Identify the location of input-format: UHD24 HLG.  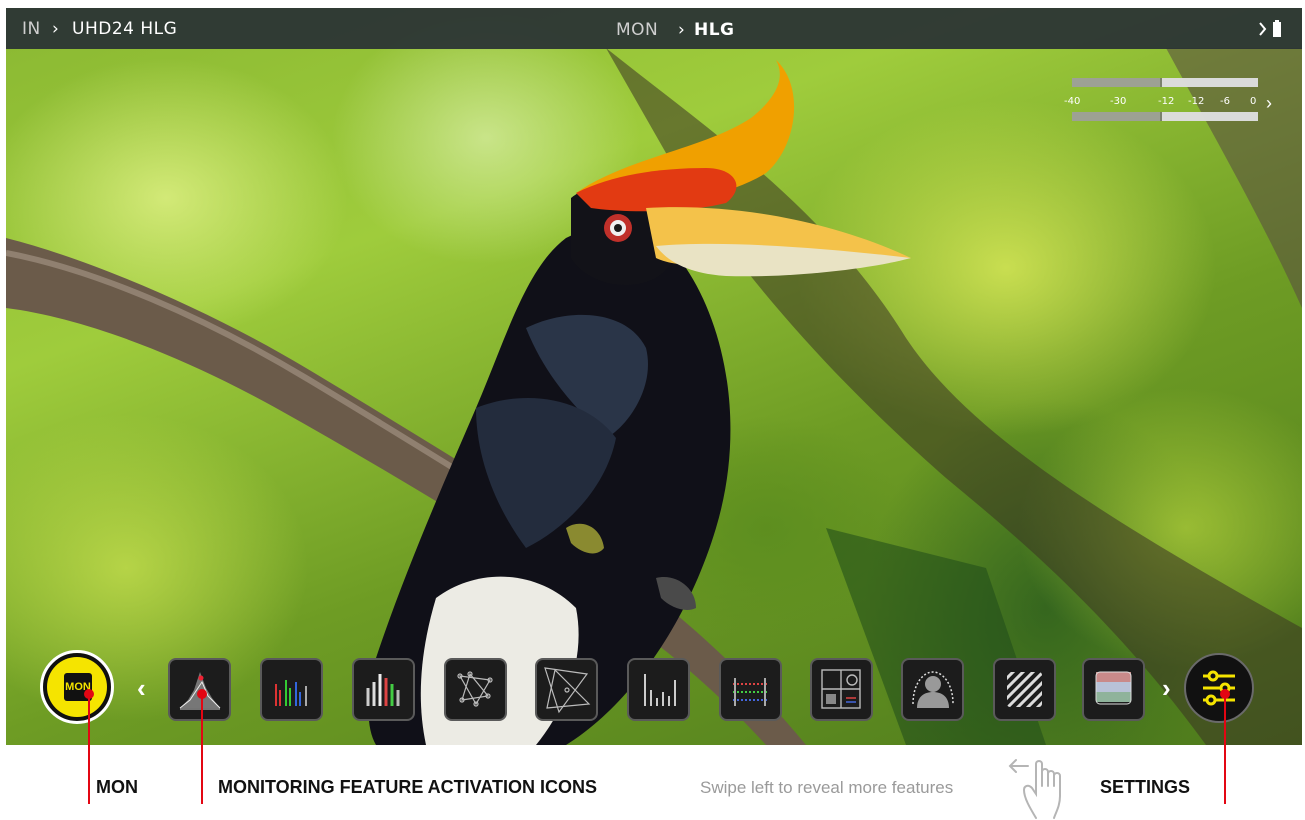
(124, 29).